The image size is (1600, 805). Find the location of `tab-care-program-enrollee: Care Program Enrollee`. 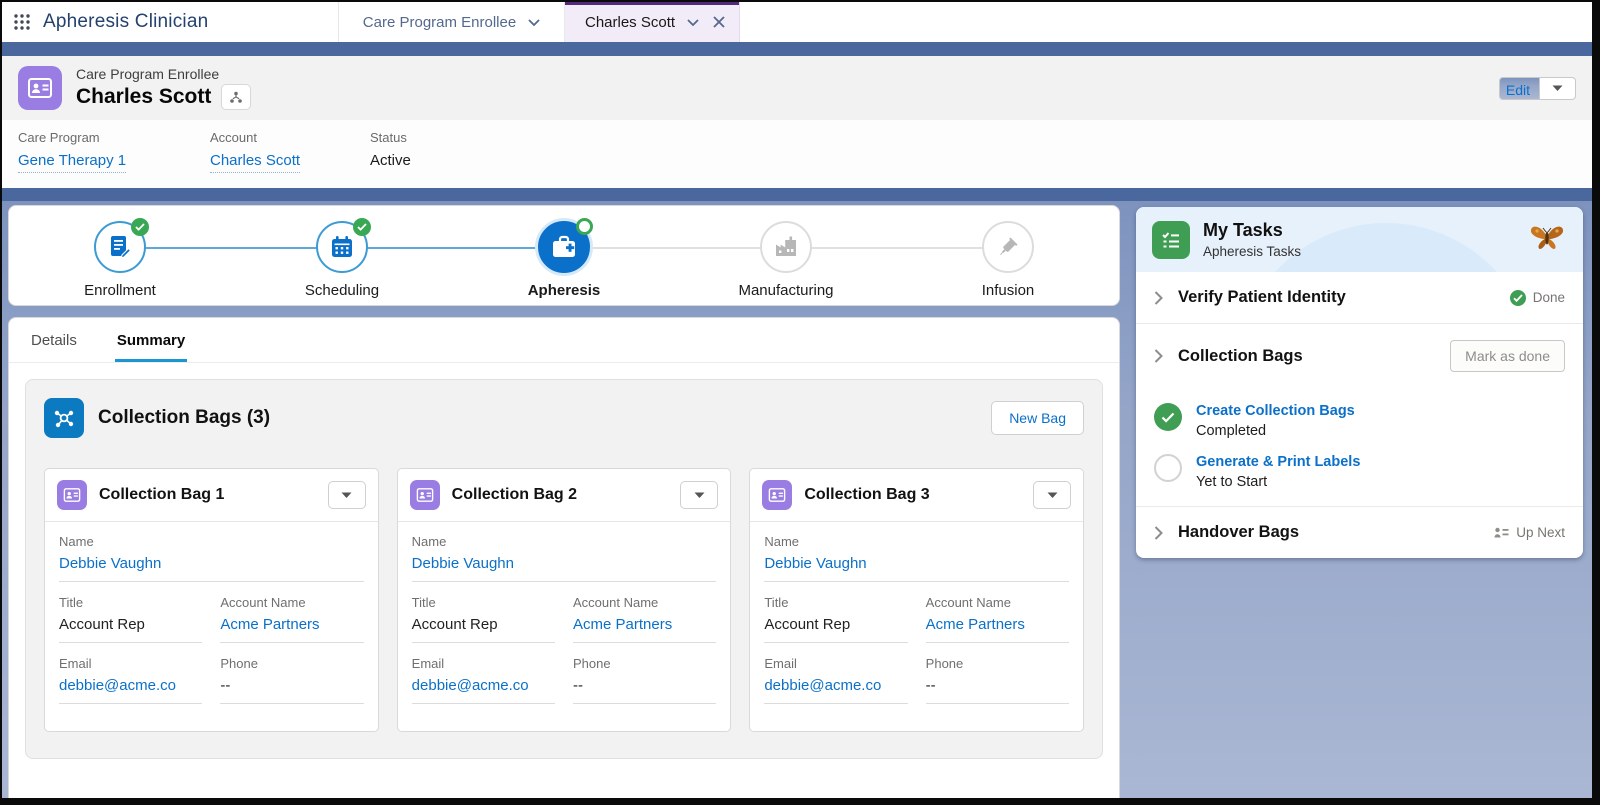

tab-care-program-enrollee: Care Program Enrollee is located at coordinates (452, 22).